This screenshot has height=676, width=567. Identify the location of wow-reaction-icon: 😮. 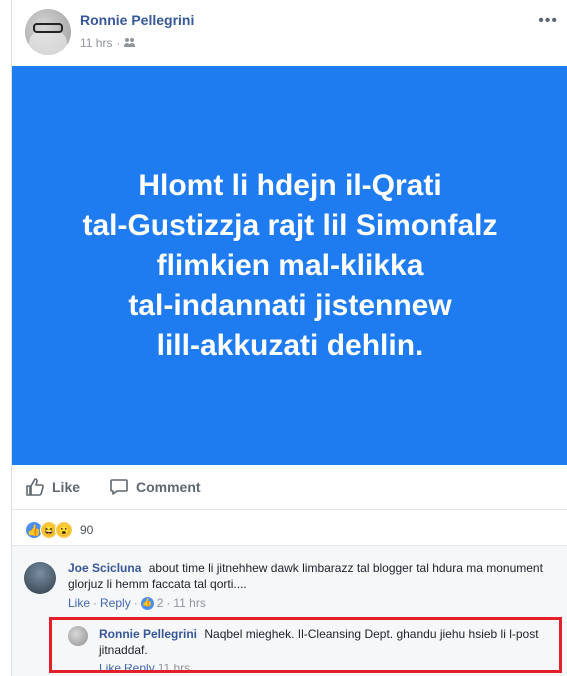
(64, 530).